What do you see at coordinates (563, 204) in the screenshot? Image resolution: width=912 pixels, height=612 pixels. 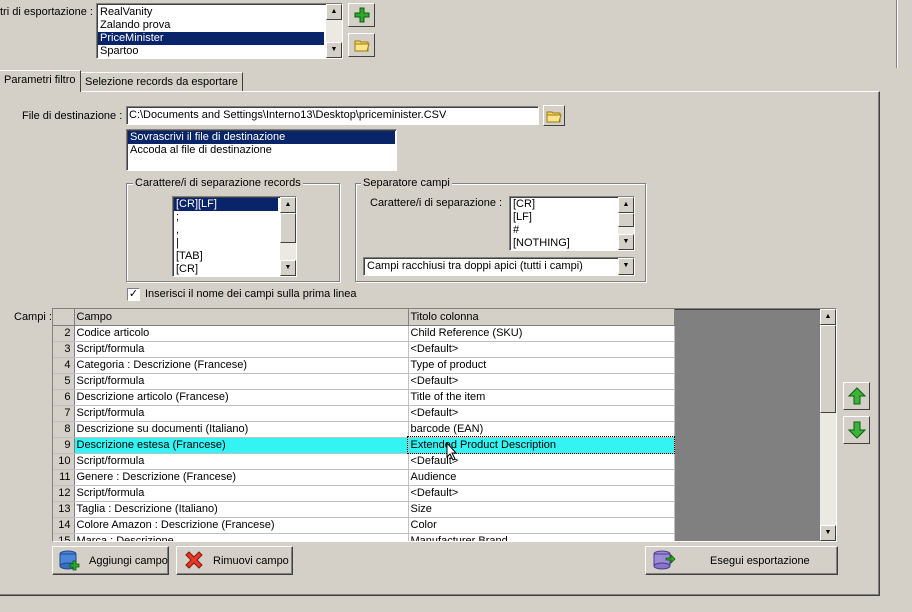 I see `fields-sep-item: [CR]` at bounding box center [563, 204].